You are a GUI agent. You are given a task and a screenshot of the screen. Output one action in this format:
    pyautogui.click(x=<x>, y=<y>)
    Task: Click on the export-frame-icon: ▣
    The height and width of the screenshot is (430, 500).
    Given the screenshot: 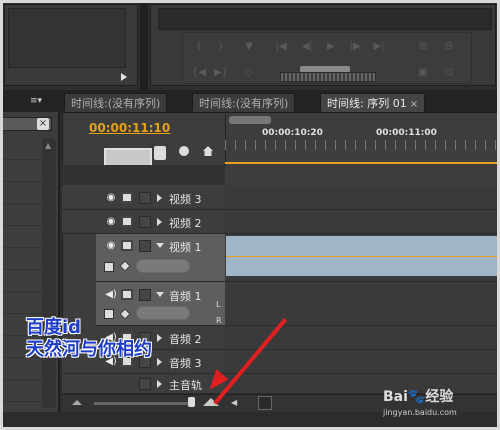 What is the action you would take?
    pyautogui.click(x=423, y=73)
    